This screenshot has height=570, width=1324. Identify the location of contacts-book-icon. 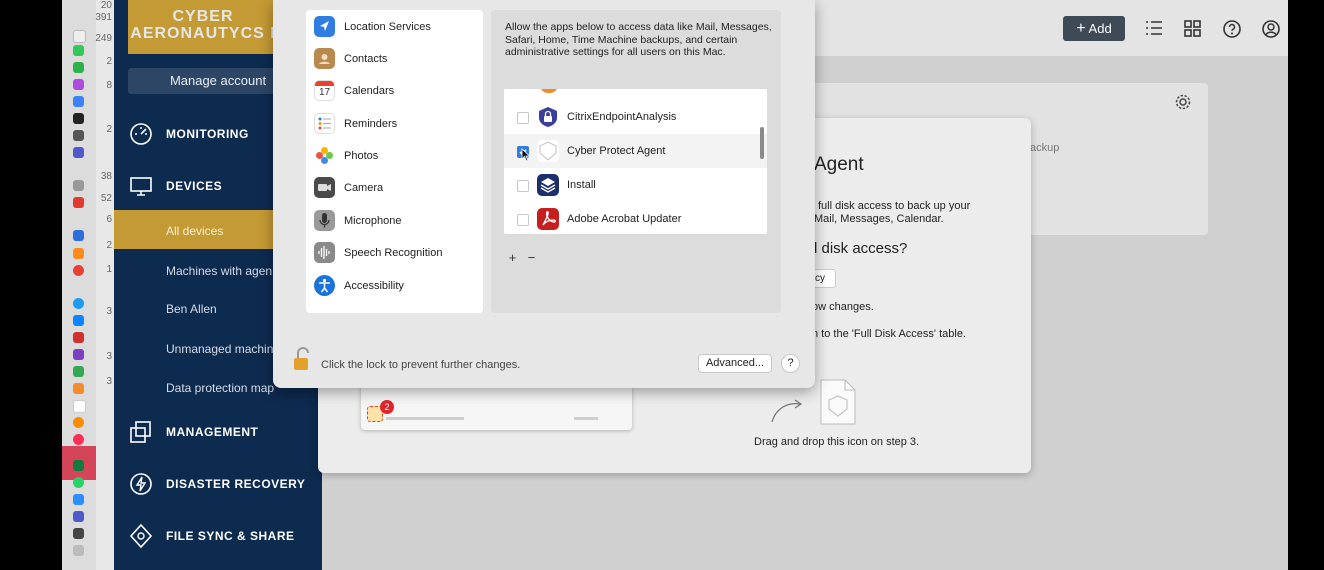
(324, 58).